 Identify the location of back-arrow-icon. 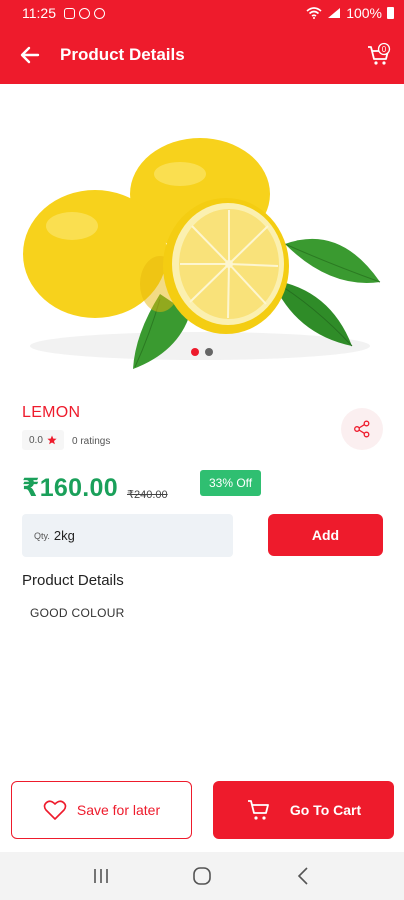
(30, 55).